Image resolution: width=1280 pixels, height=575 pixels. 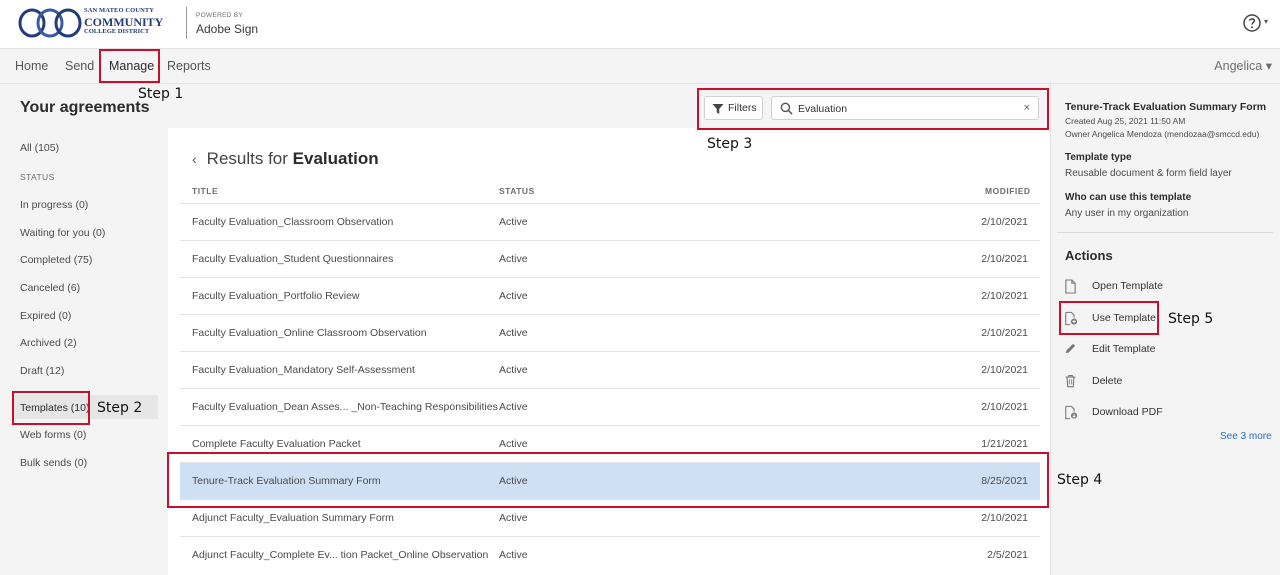 I want to click on column-header-modified: MODIFIED, so click(x=1008, y=191).